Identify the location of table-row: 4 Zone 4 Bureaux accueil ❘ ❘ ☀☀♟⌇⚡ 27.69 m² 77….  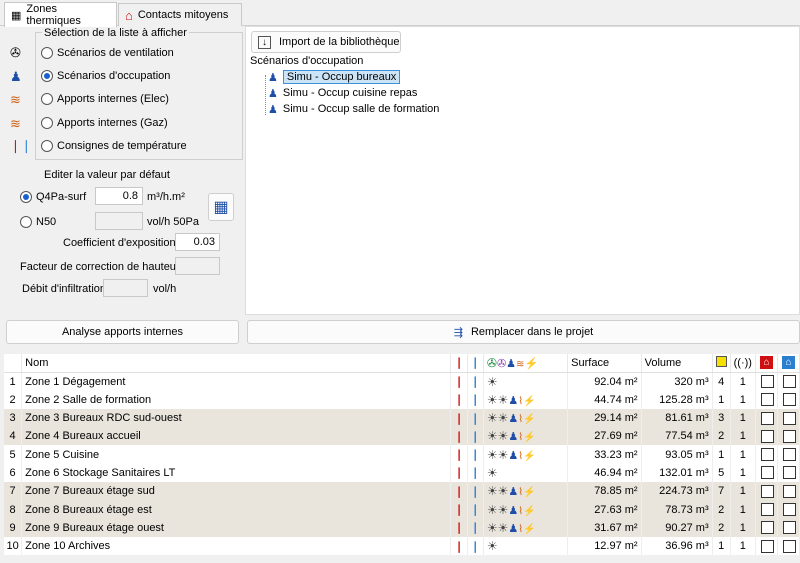
(402, 436).